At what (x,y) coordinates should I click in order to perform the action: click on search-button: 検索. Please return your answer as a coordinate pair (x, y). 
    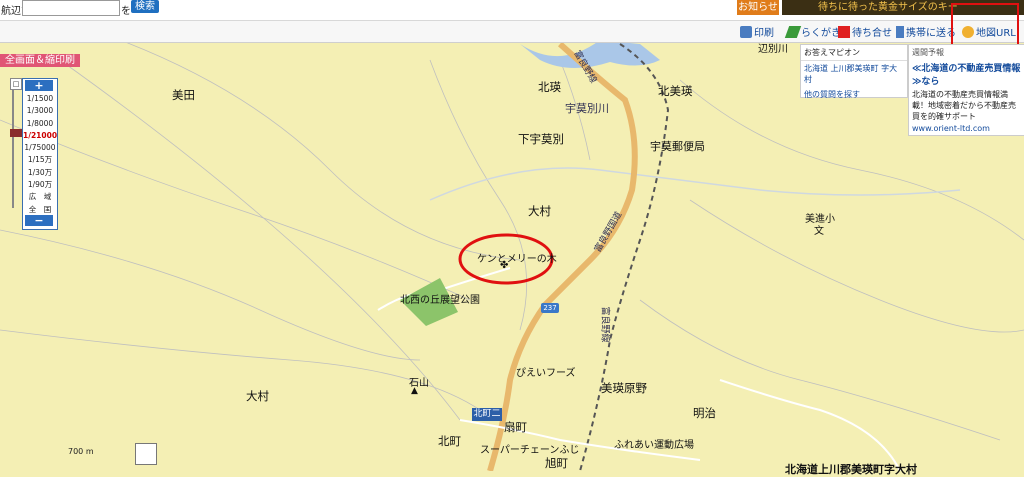
    Looking at the image, I should click on (145, 6).